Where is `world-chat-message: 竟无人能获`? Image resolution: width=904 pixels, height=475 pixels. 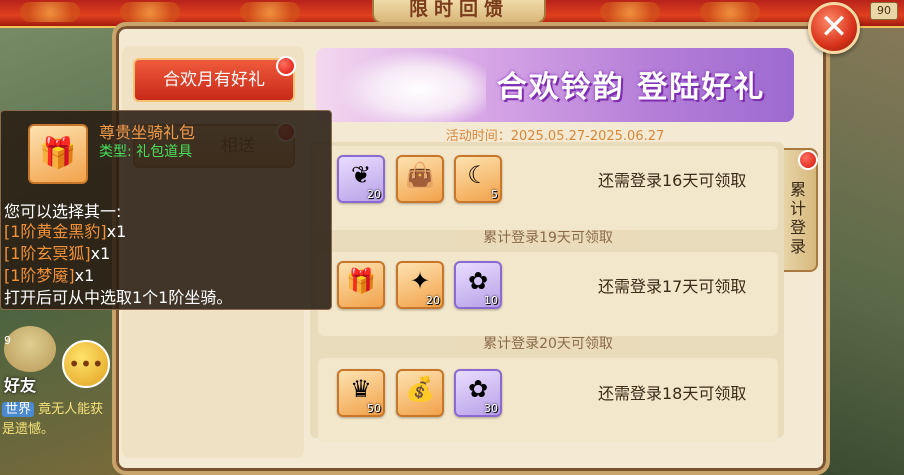 world-chat-message: 竟无人能获 is located at coordinates (71, 409).